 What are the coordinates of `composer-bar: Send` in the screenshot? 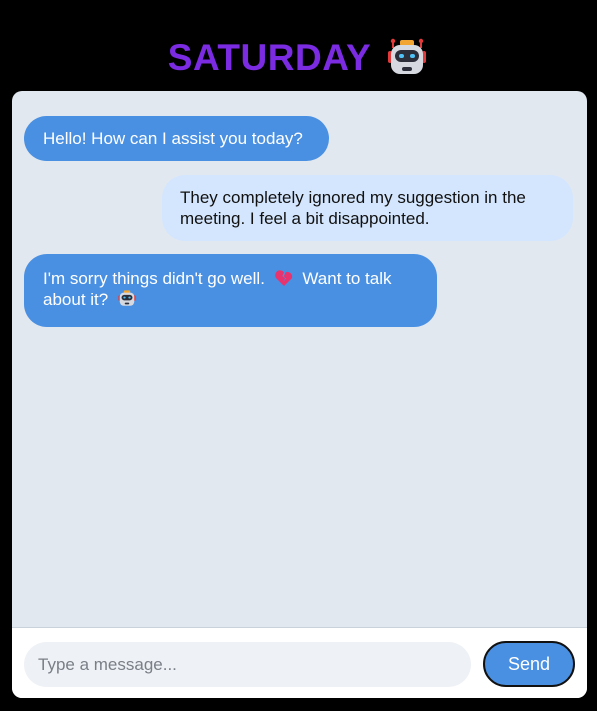 It's located at (299, 662).